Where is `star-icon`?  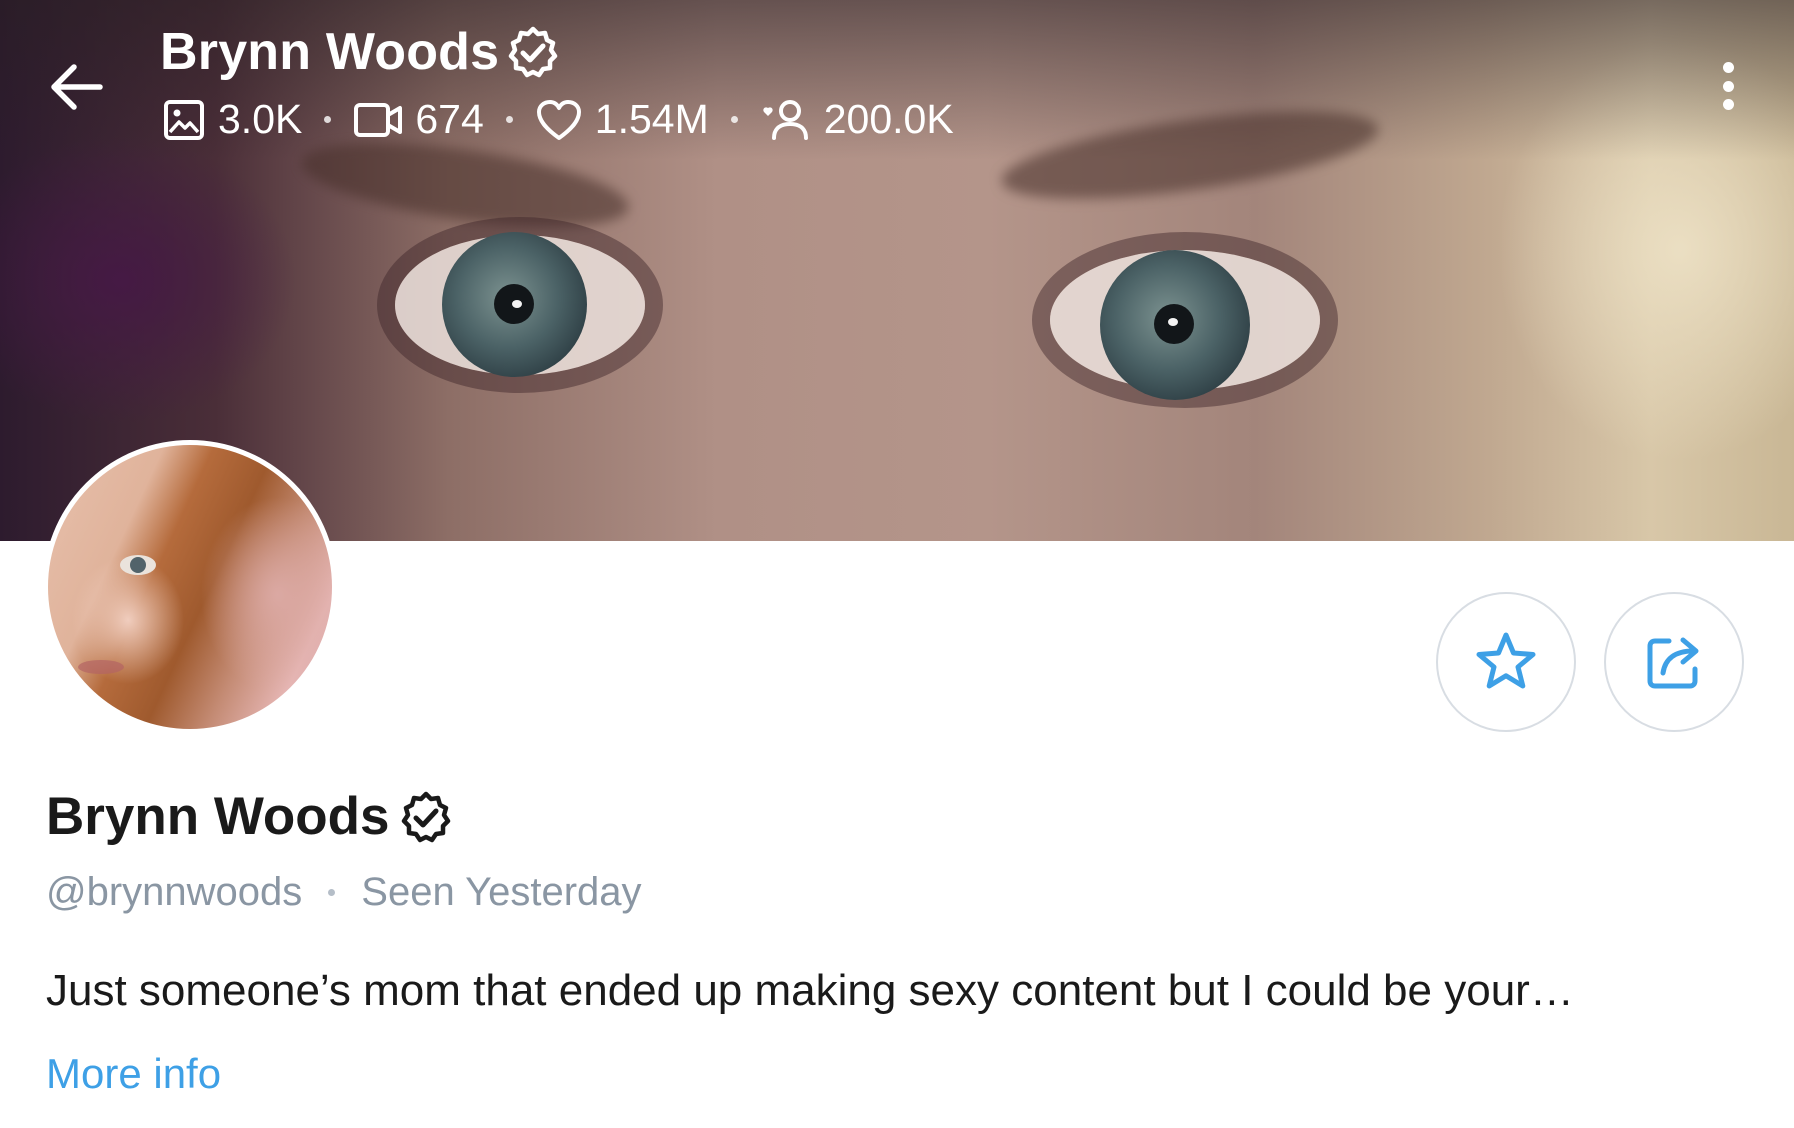
star-icon is located at coordinates (1506, 660).